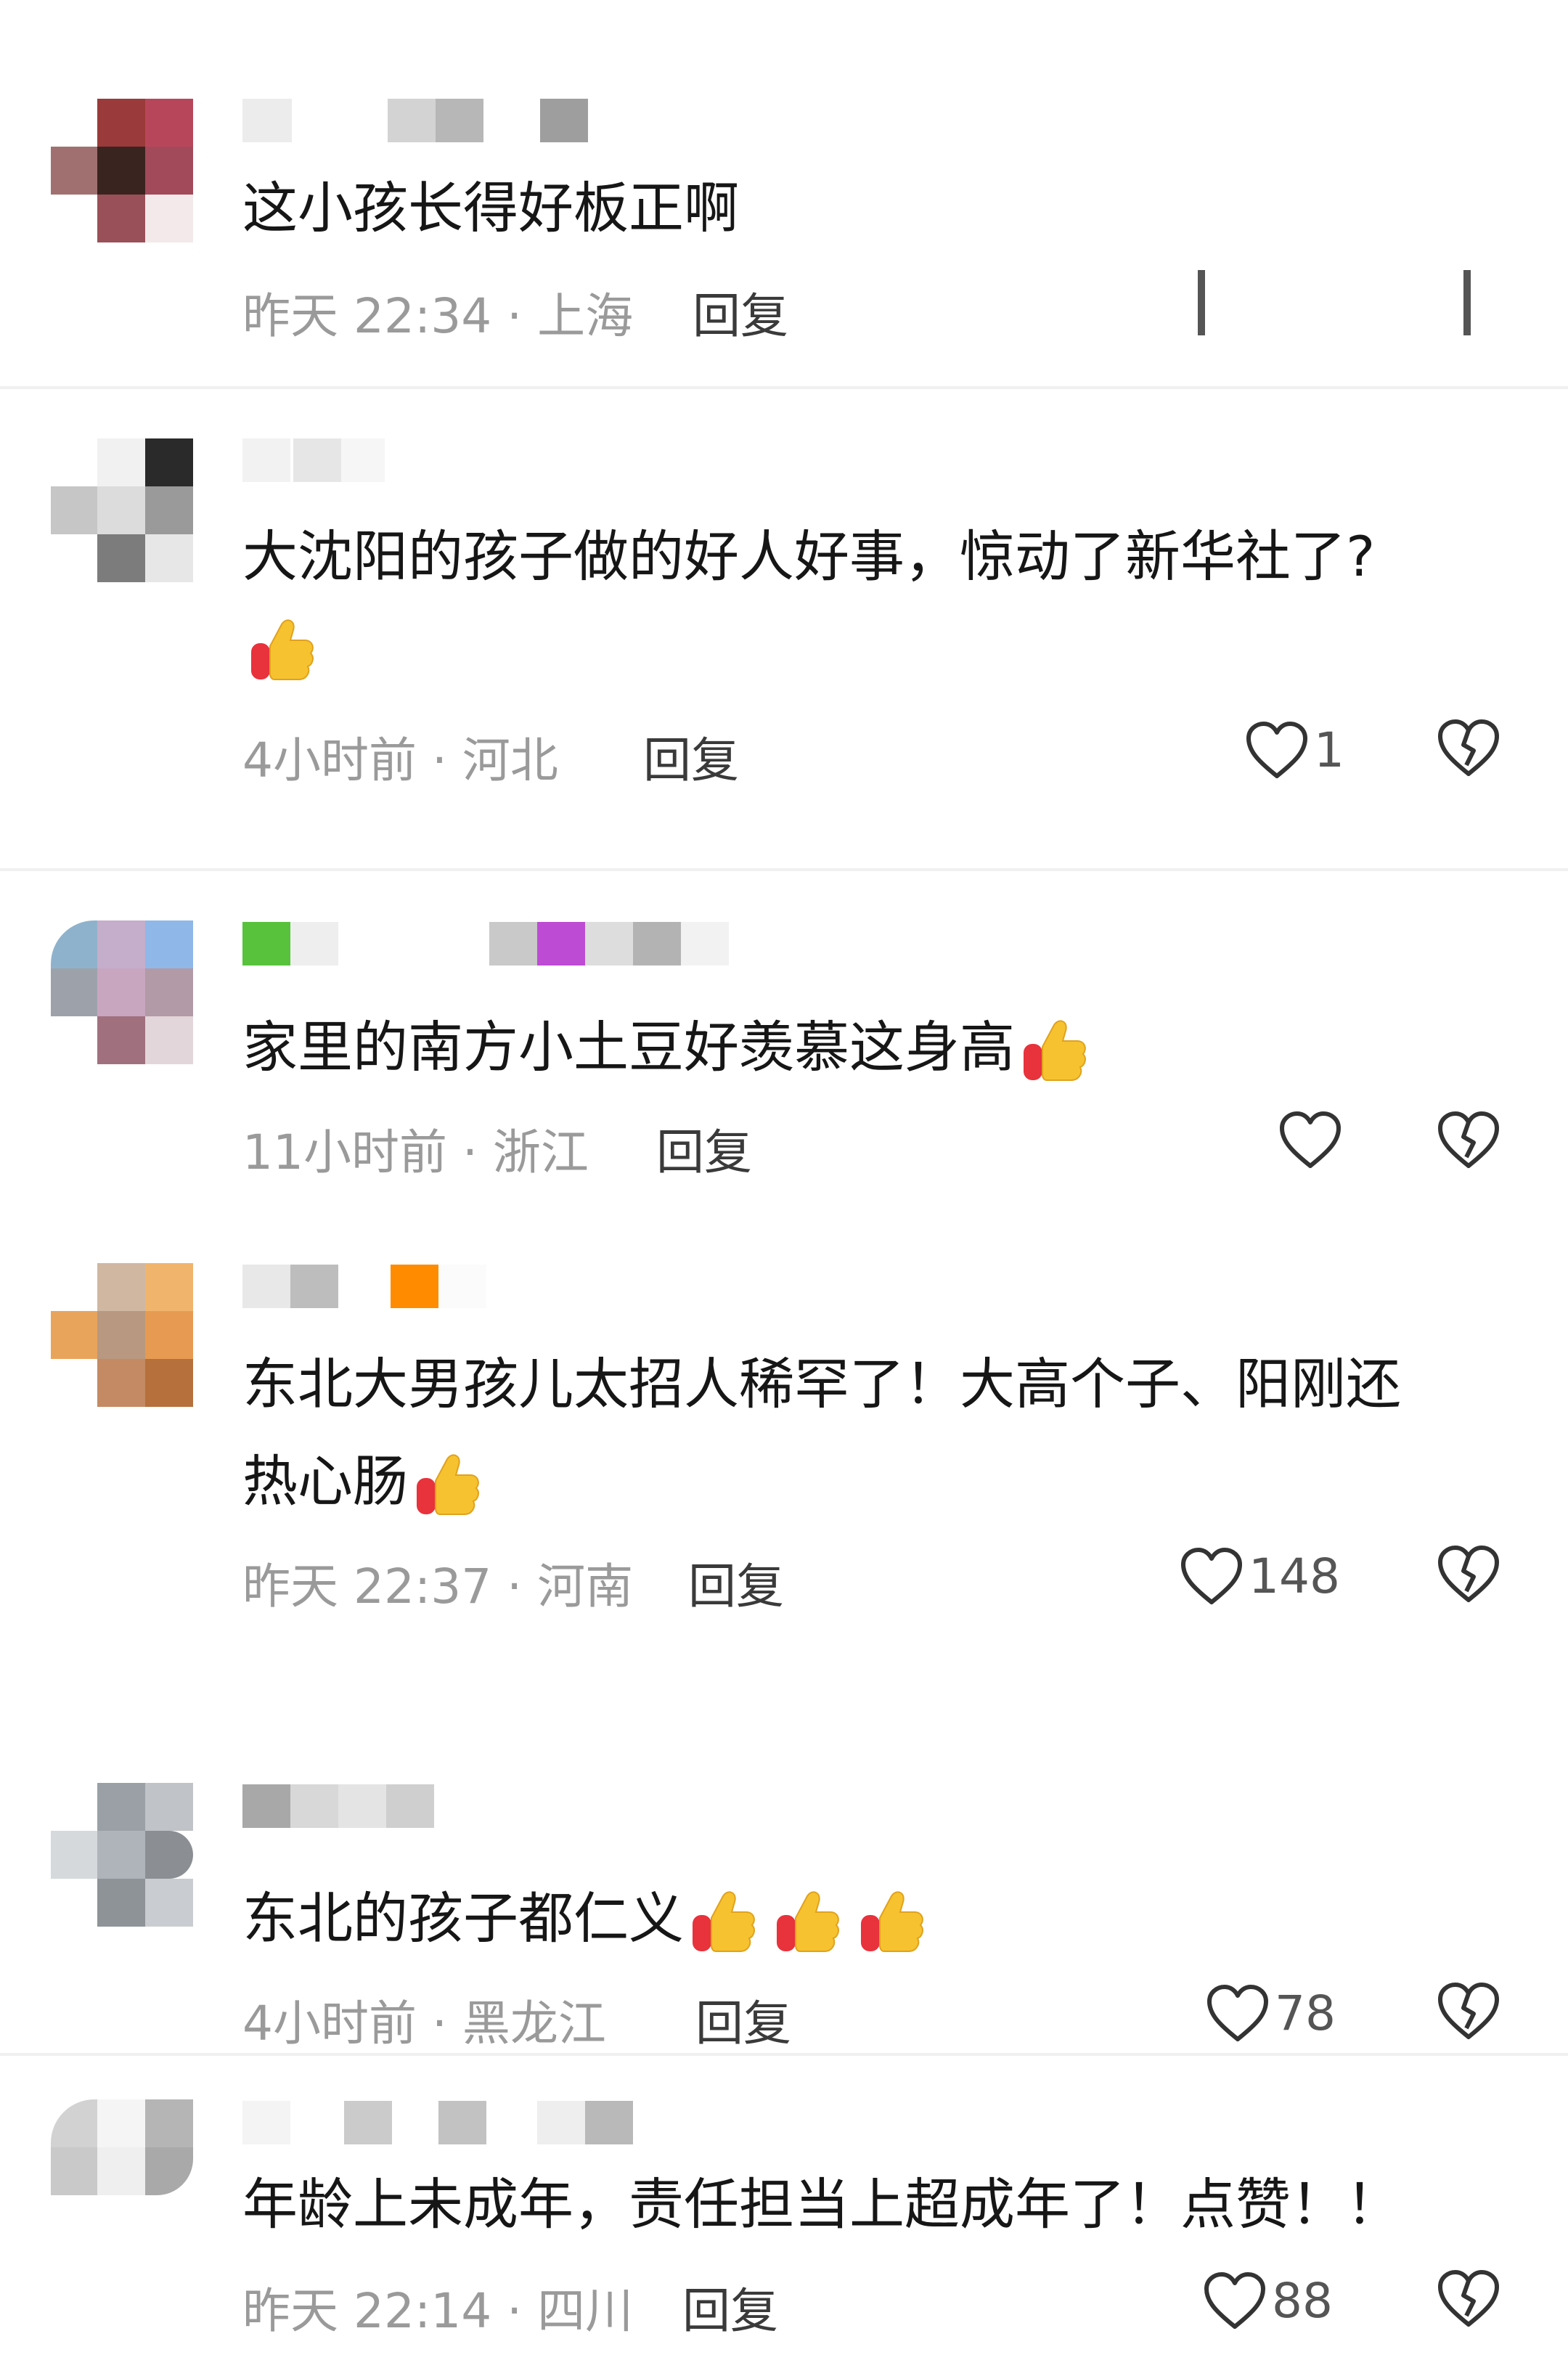 This screenshot has width=1568, height=2368. I want to click on like-count: 148, so click(1295, 1576).